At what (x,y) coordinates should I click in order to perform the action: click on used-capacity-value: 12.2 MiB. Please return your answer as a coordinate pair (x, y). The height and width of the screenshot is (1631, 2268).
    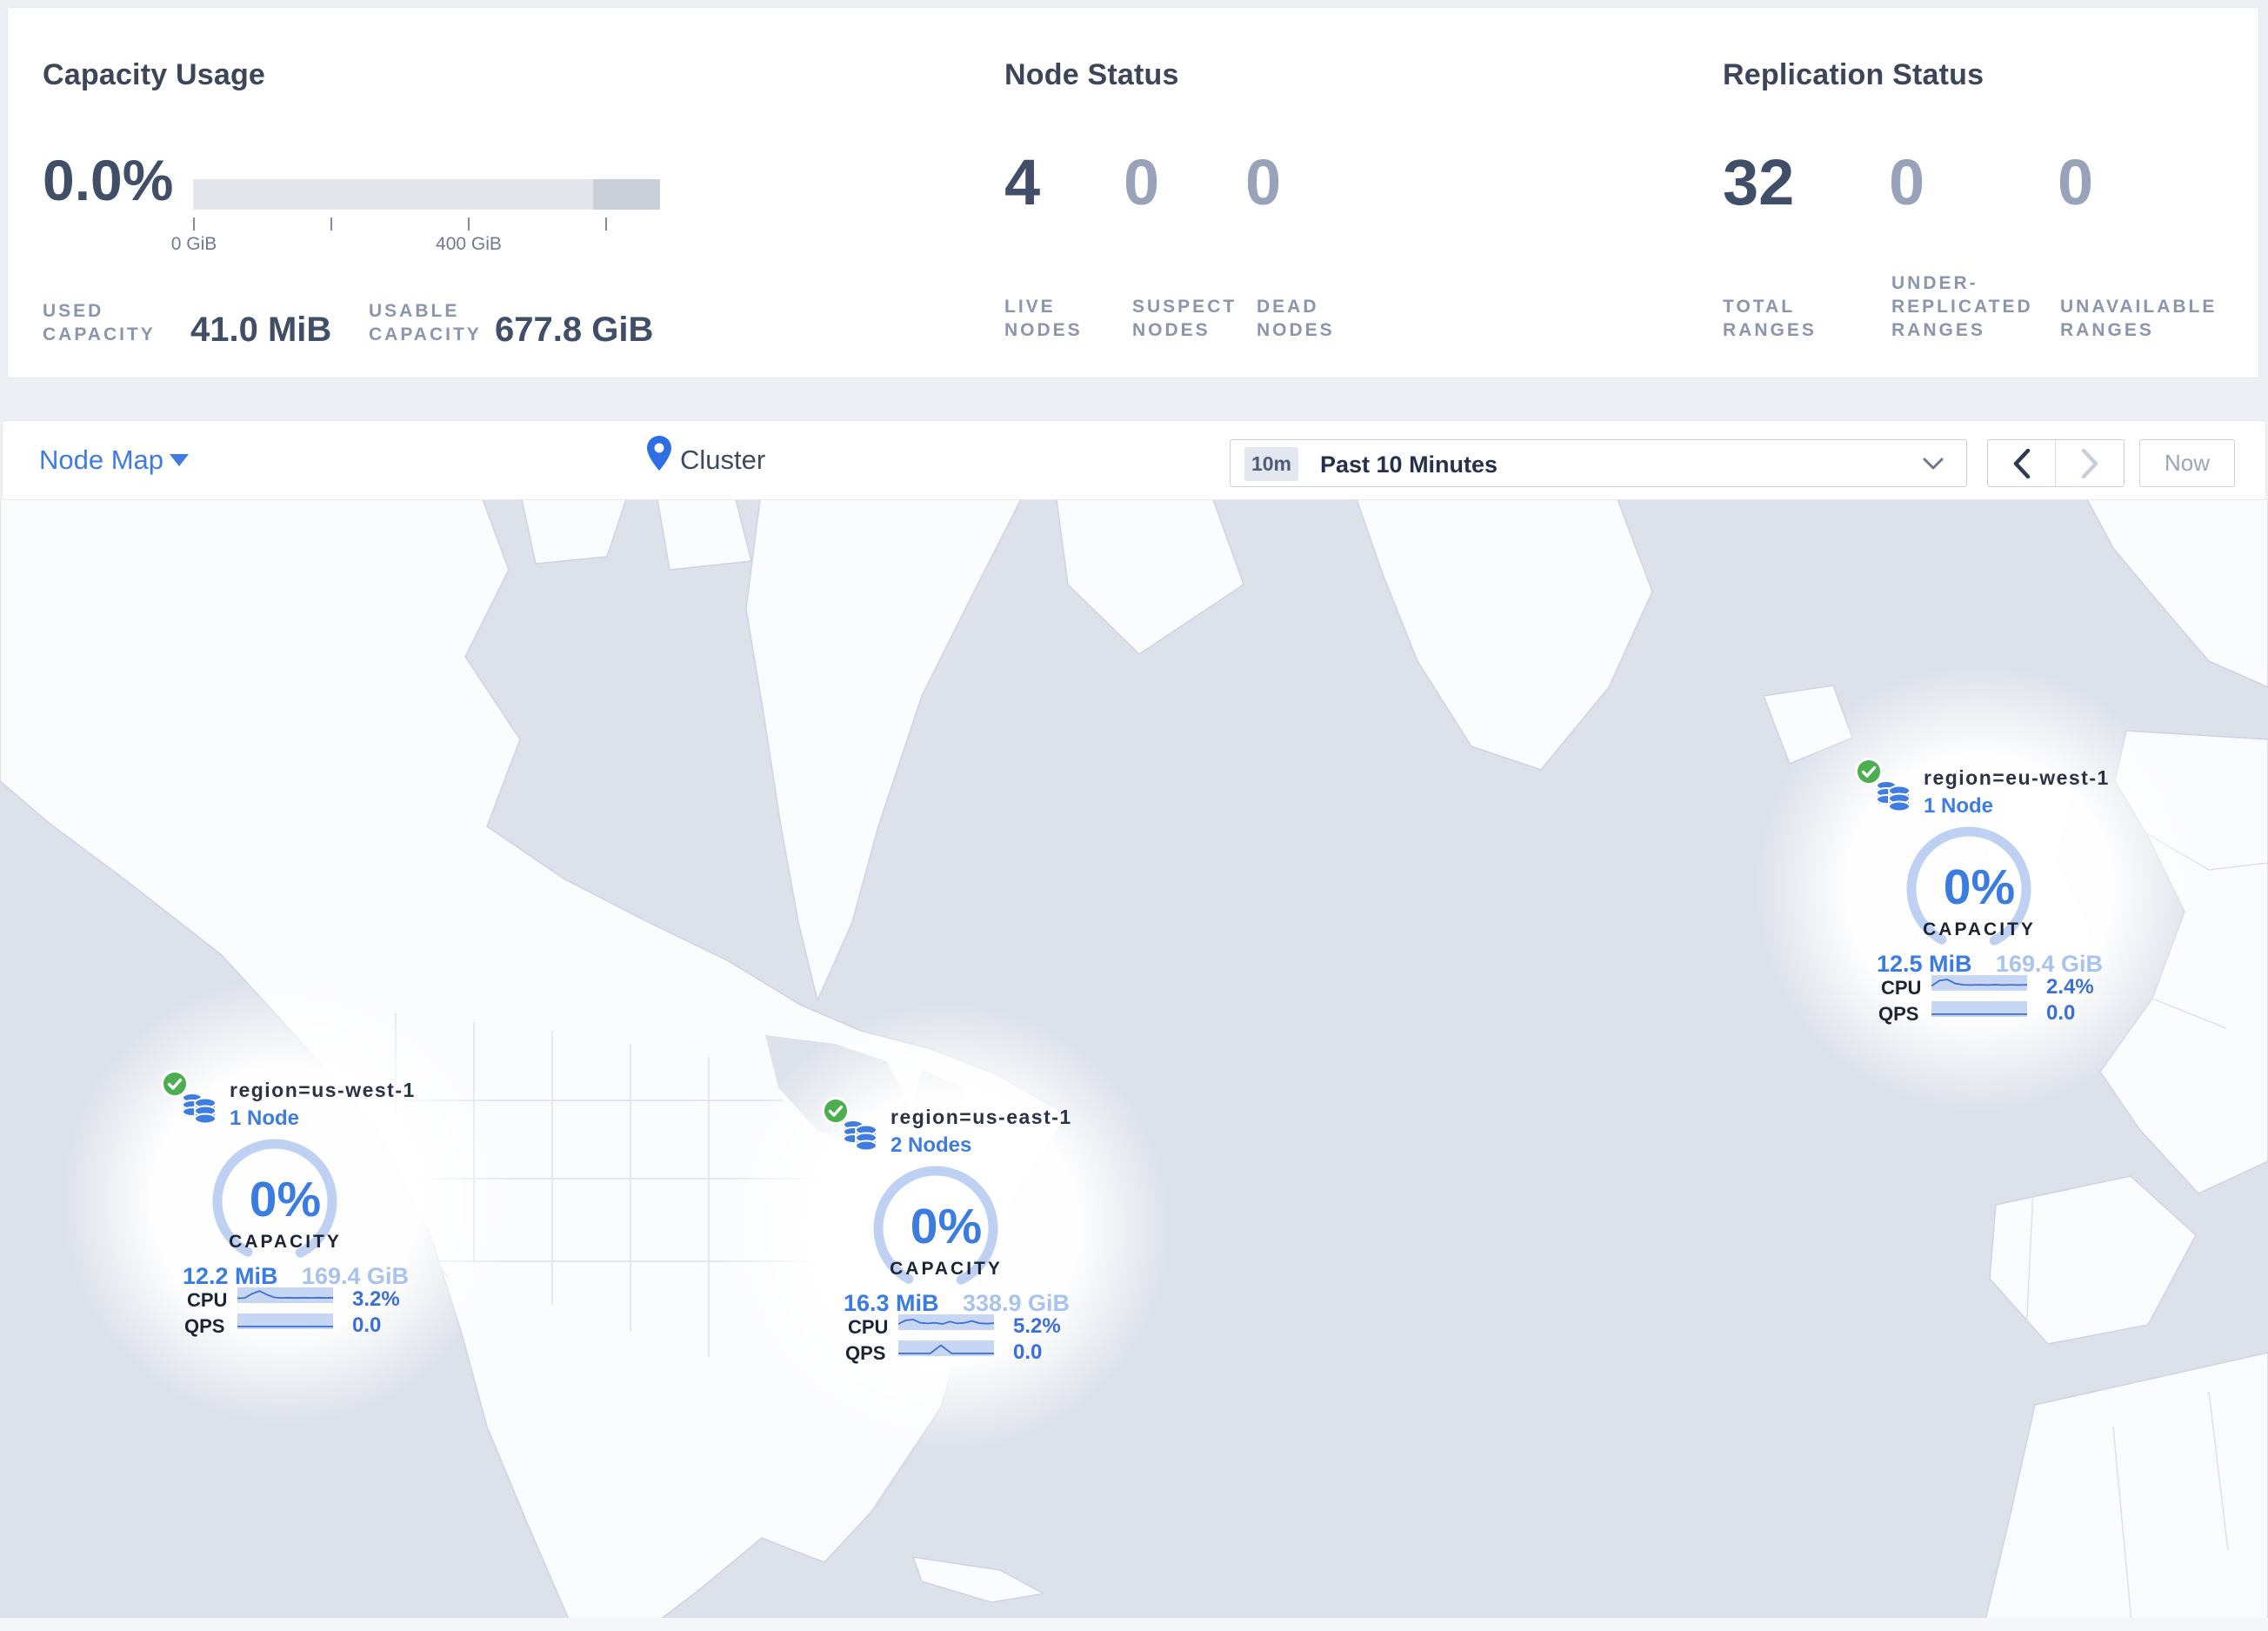
    Looking at the image, I should click on (230, 1276).